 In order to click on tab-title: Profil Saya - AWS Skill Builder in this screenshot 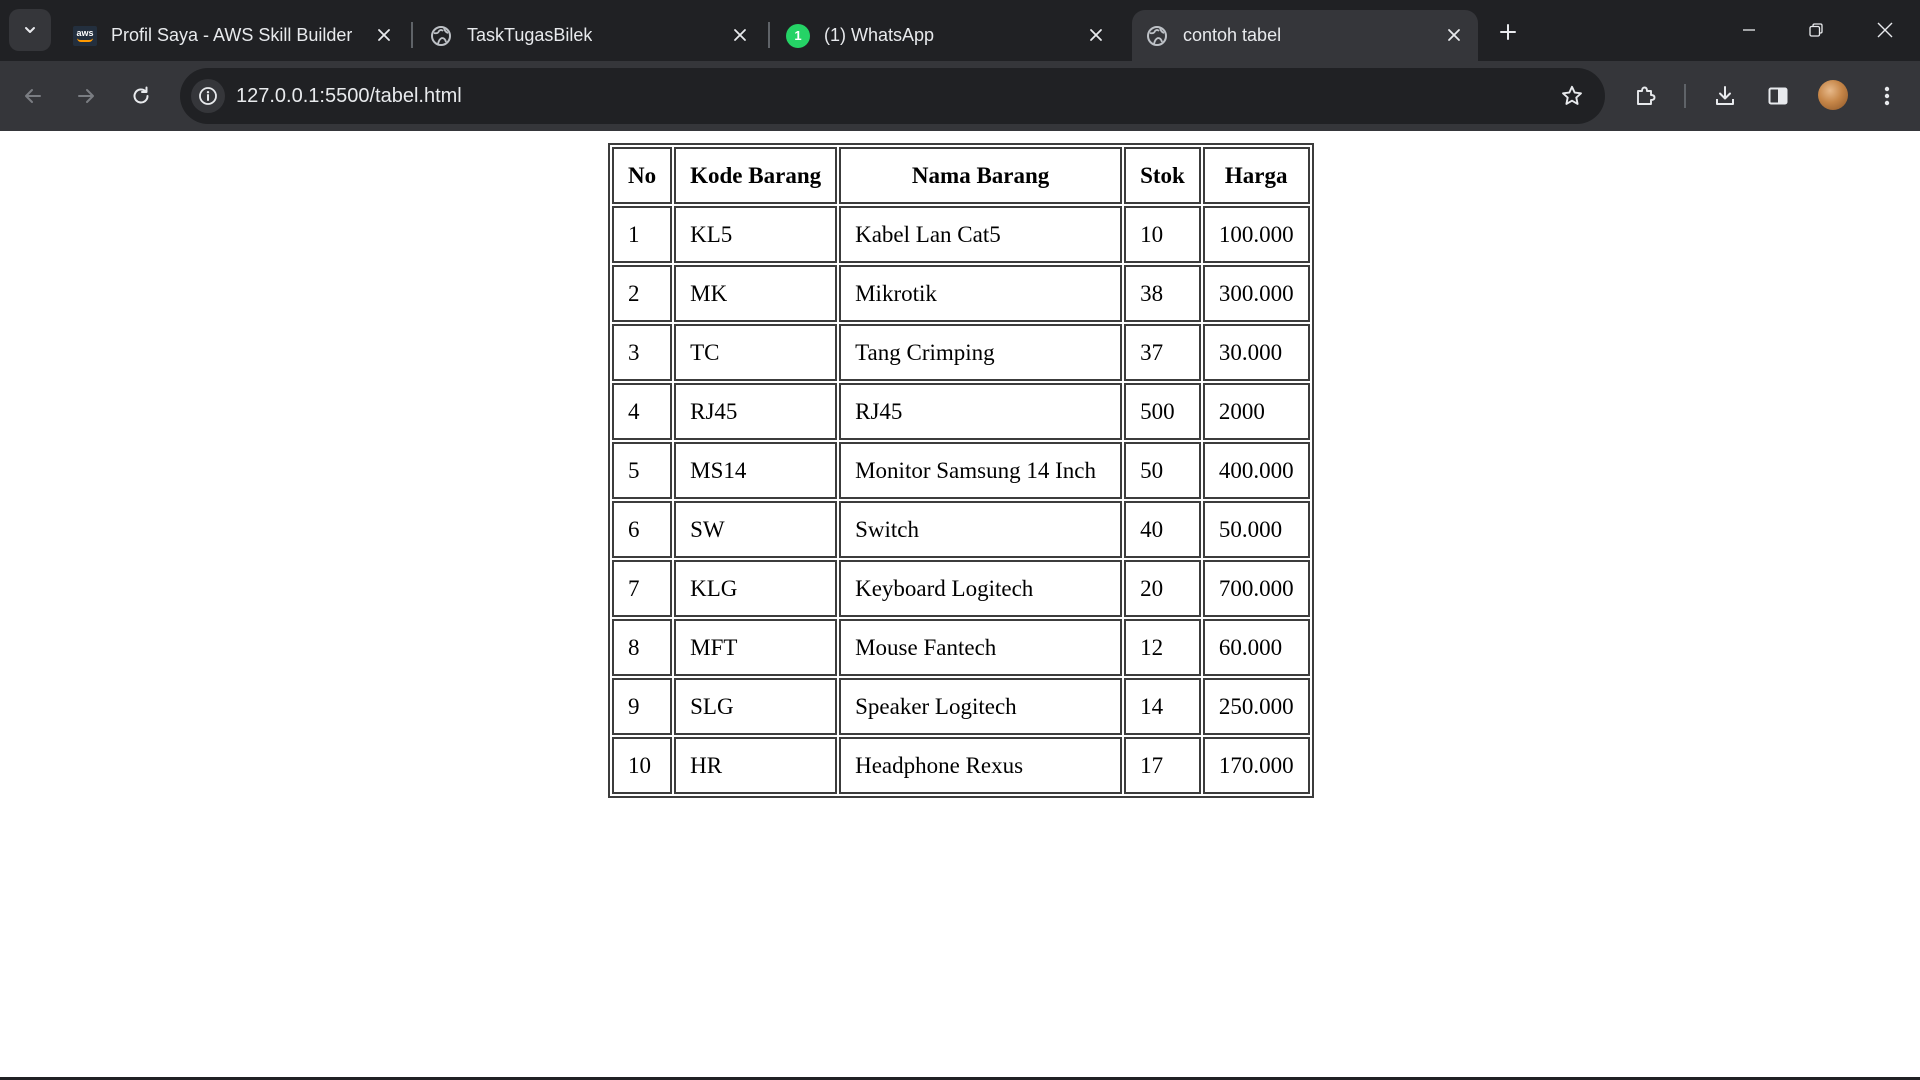, I will do `click(232, 35)`.